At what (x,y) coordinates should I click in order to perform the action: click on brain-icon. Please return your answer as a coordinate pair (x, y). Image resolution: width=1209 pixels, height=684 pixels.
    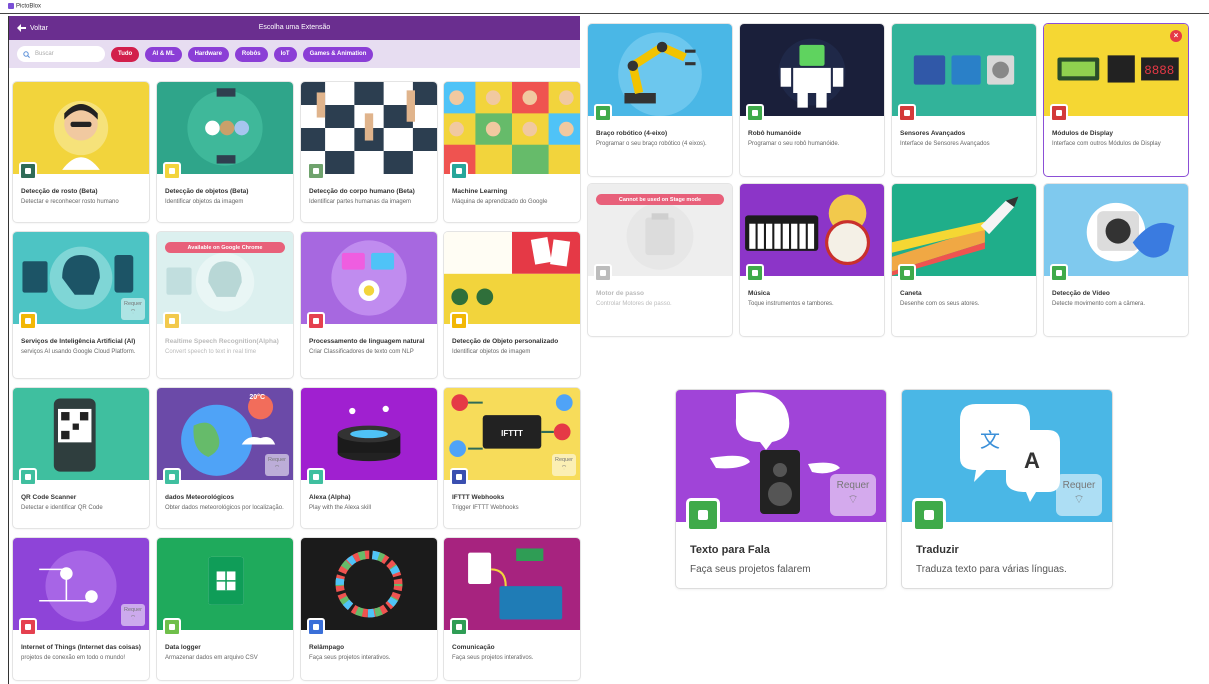
    Looking at the image, I should click on (459, 171).